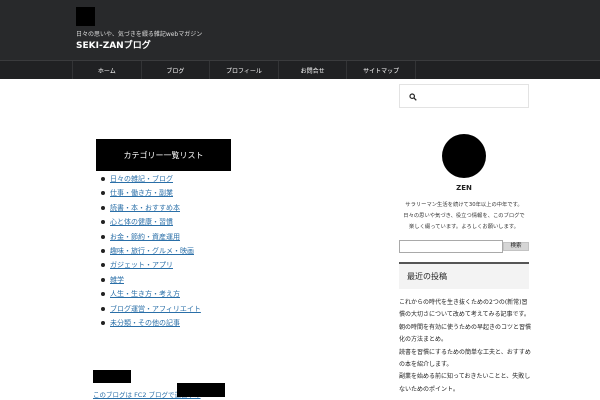  Describe the element at coordinates (85, 16) in the screenshot. I see `site-logo` at that location.